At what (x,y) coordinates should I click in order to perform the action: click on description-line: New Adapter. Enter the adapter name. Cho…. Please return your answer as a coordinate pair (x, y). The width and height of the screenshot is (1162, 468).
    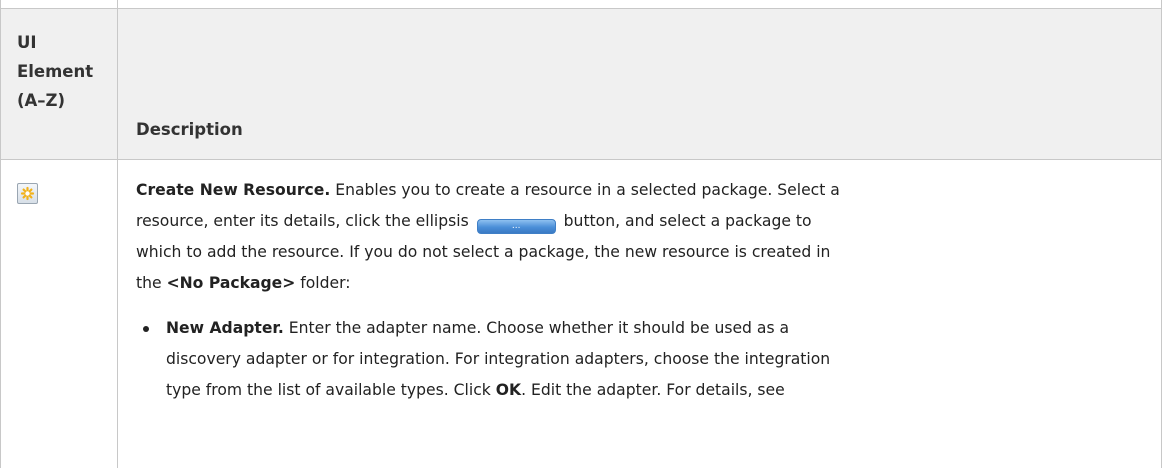
    Looking at the image, I should click on (656, 328).